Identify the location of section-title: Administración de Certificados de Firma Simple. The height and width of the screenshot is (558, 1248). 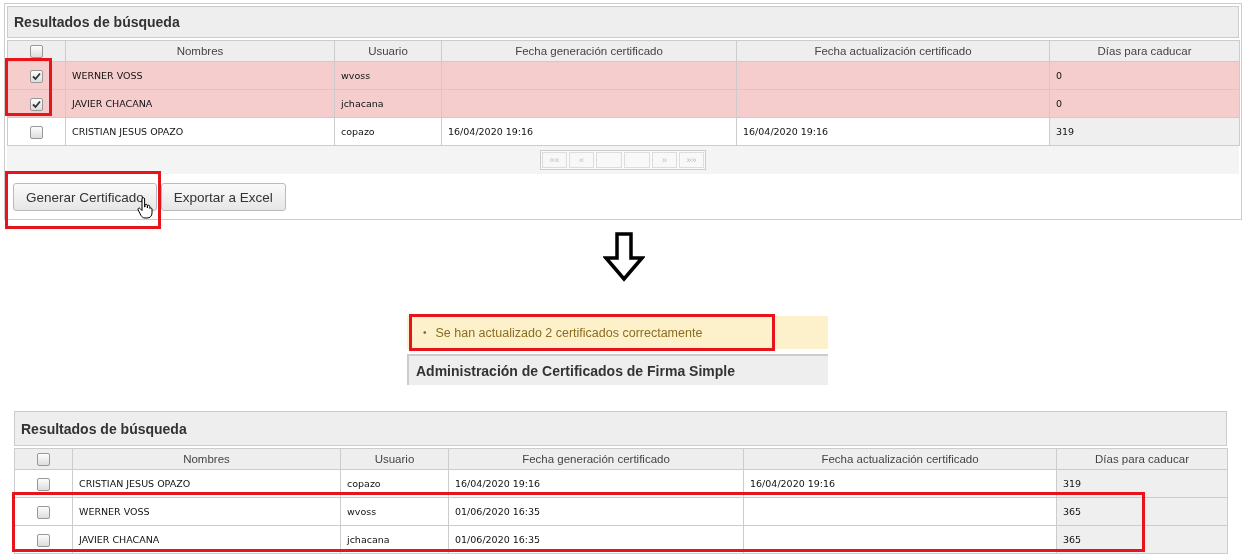
(575, 370).